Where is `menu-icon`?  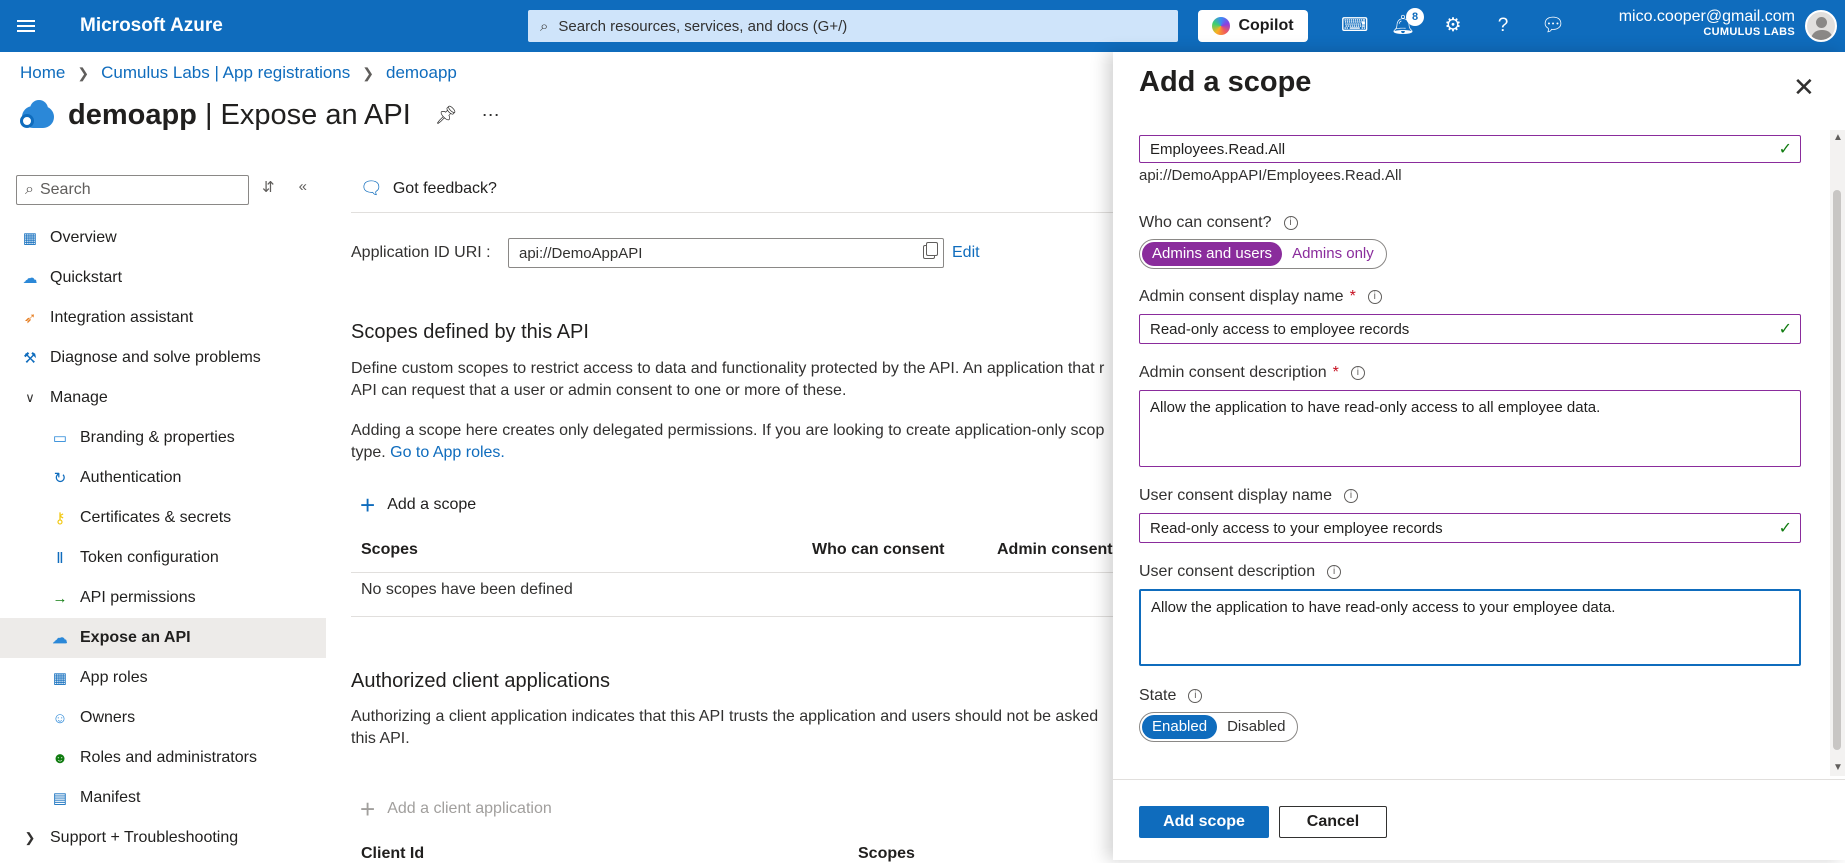
menu-icon is located at coordinates (26, 26).